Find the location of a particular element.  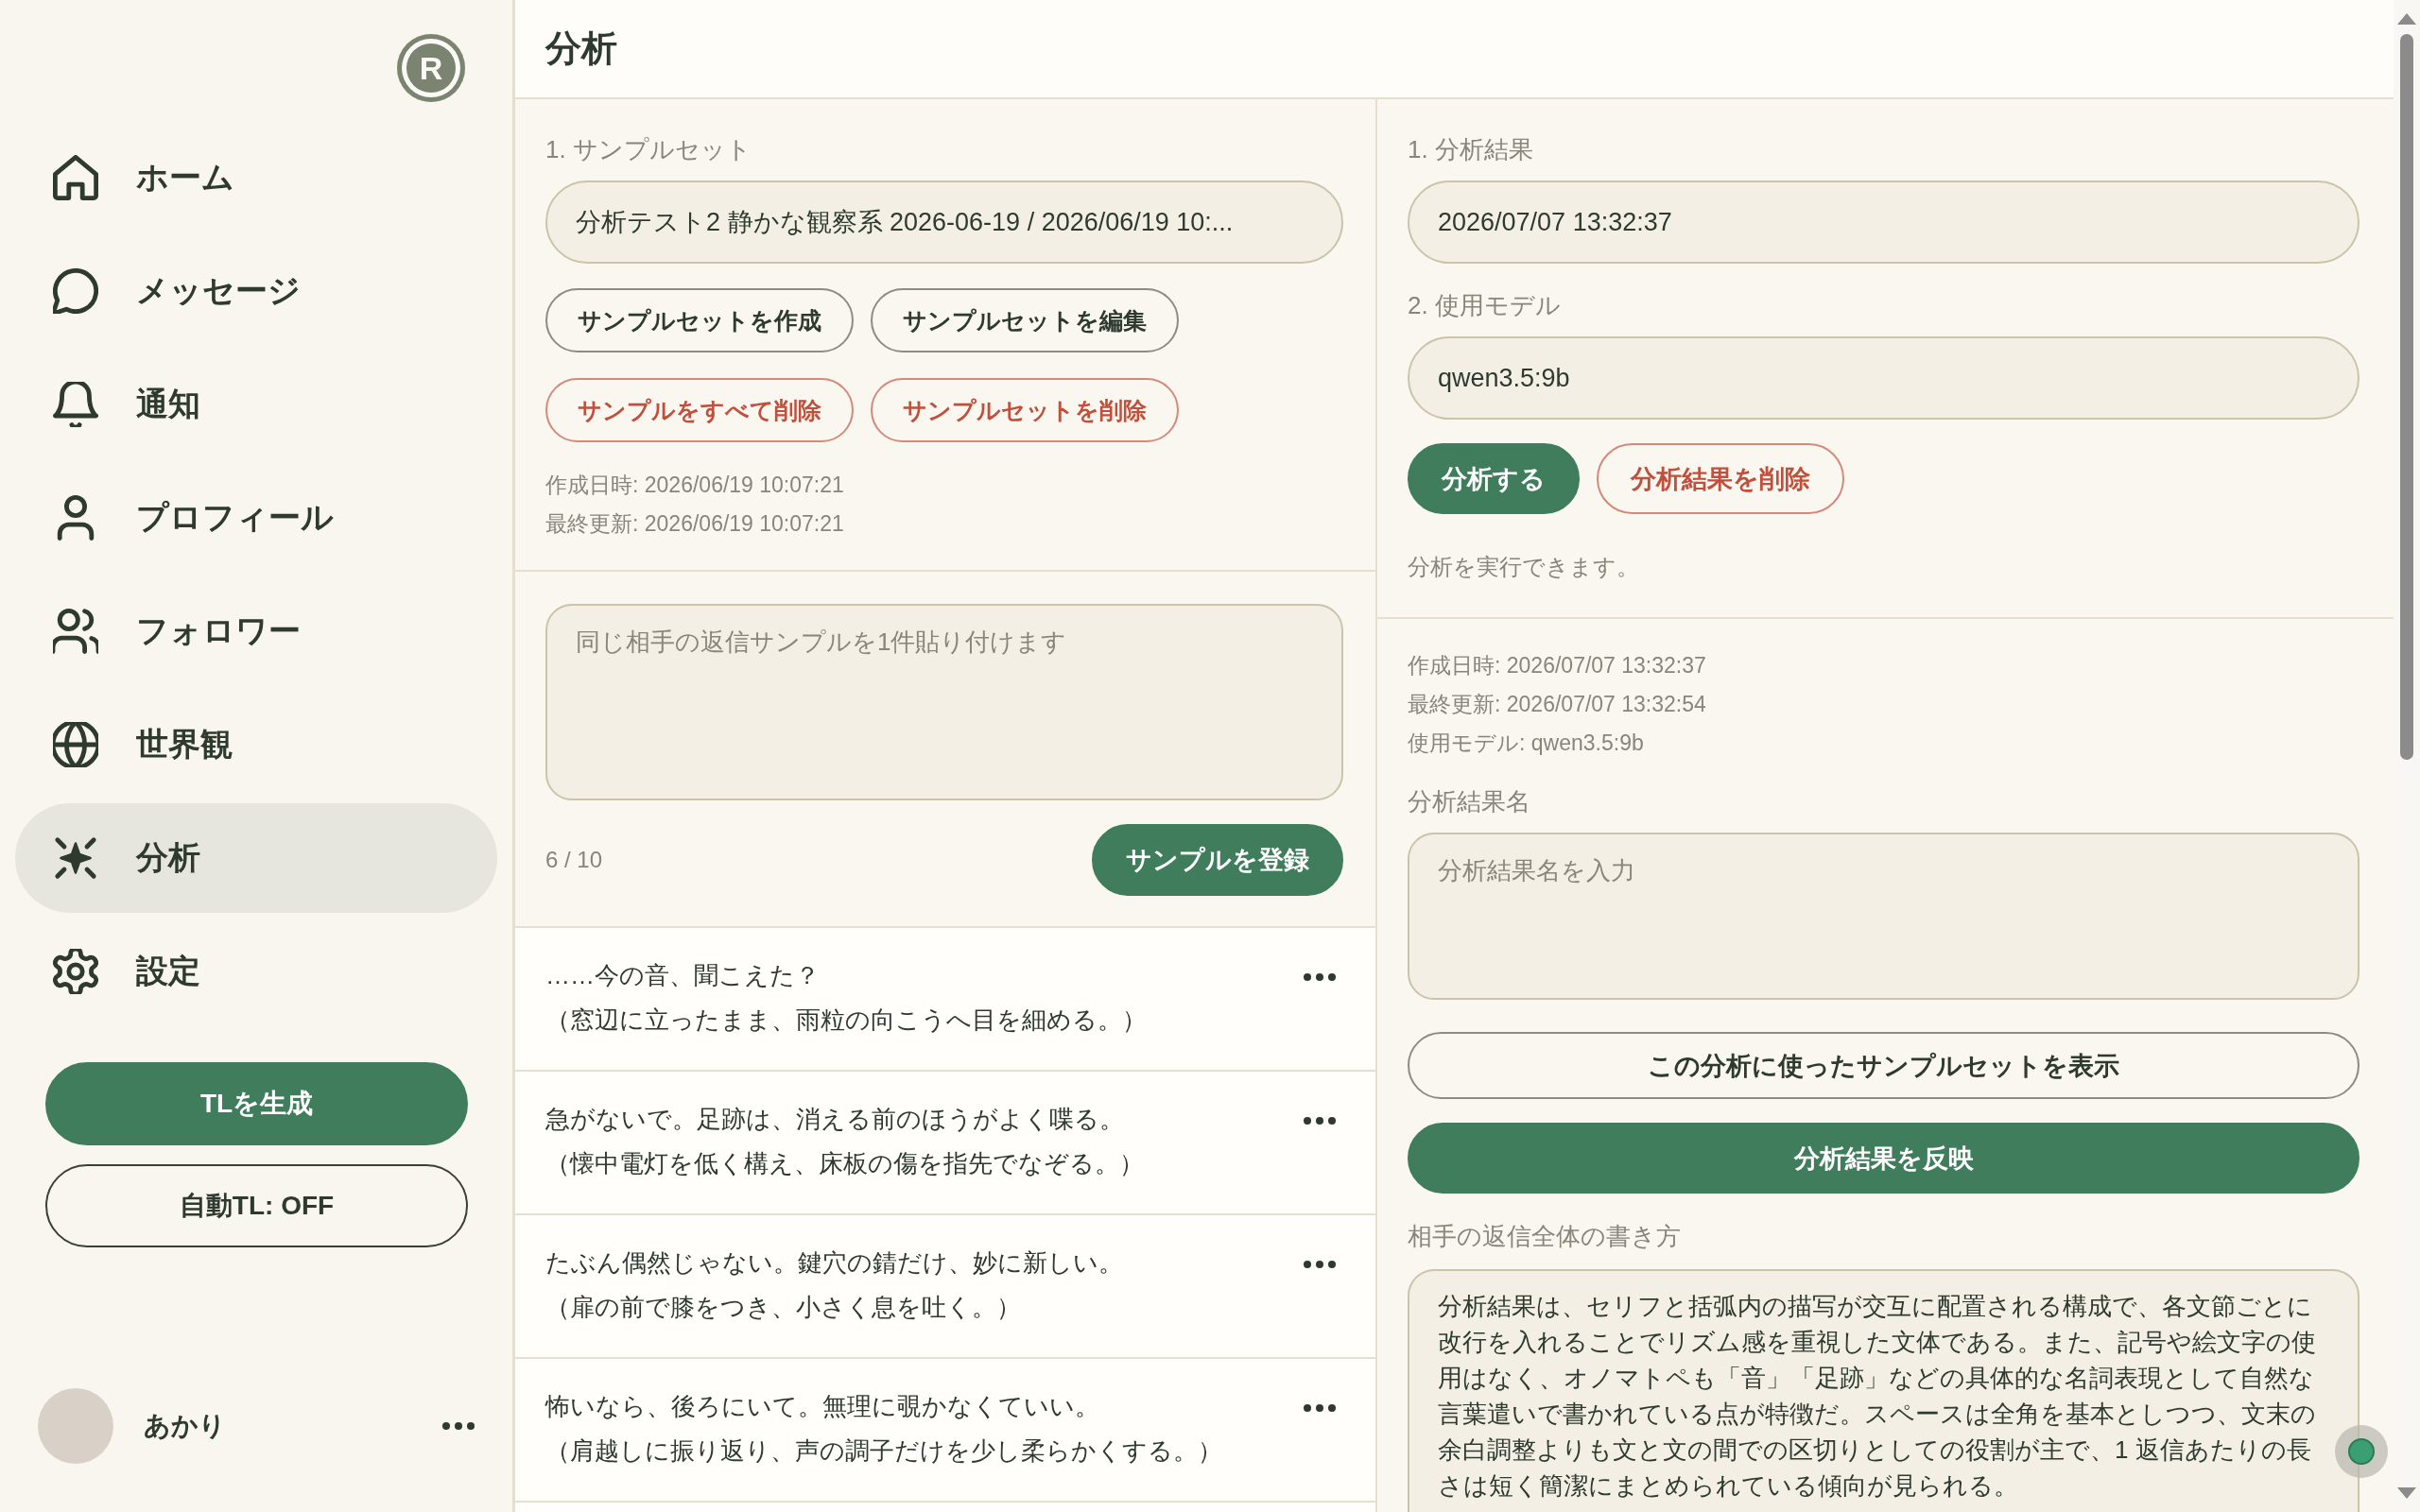

register-sample-button: サンプルを登録 is located at coordinates (1217, 860).